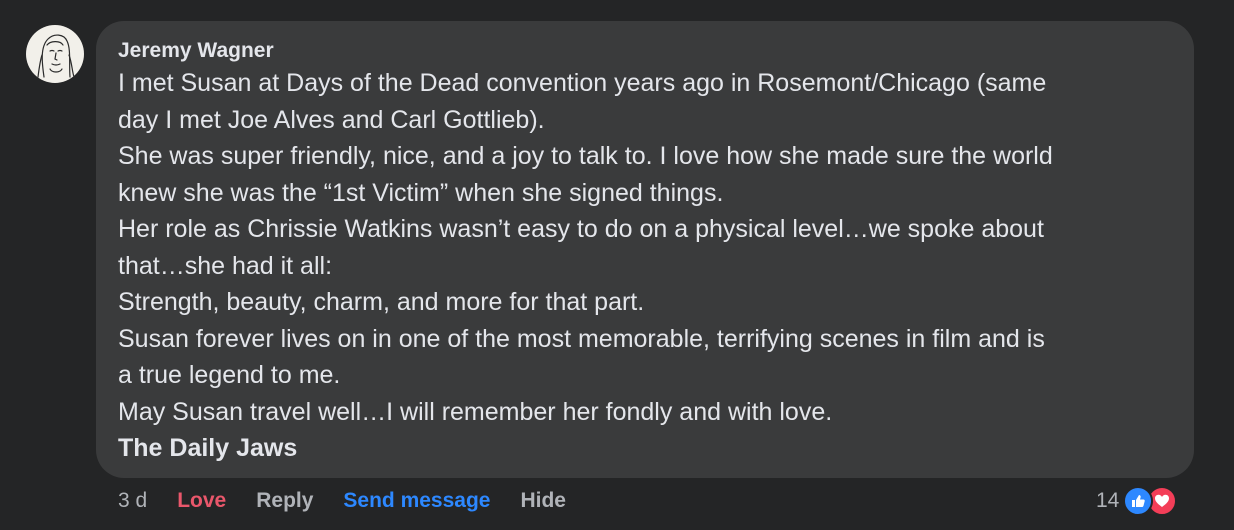 Image resolution: width=1234 pixels, height=530 pixels. Describe the element at coordinates (342, 501) in the screenshot. I see `comment-actions: 3 d Love Reply Send message Hide` at that location.